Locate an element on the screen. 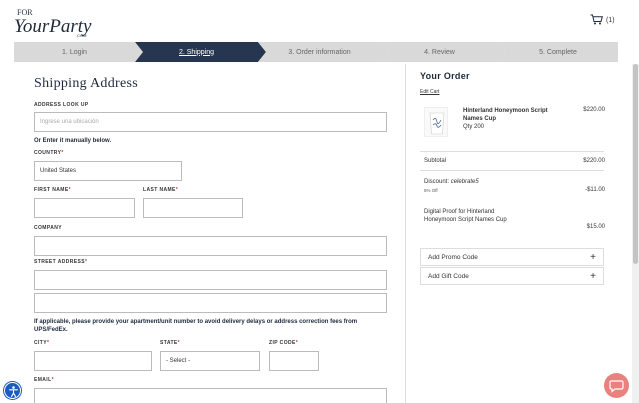  chat-button is located at coordinates (616, 385).